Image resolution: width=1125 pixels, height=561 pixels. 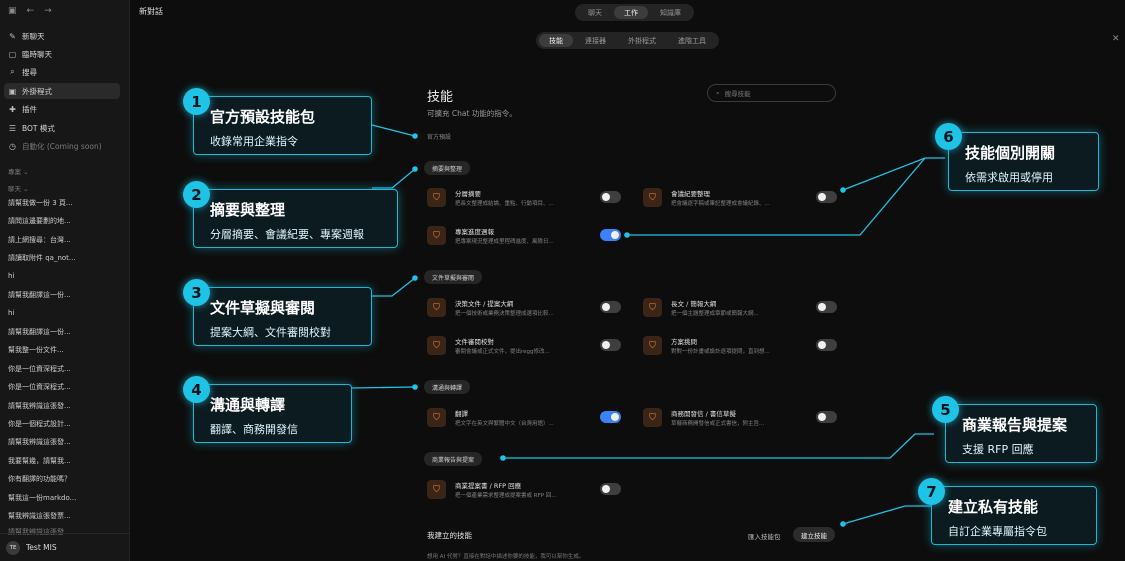 What do you see at coordinates (263, 308) in the screenshot?
I see `callout-title: 文件草擬與審閱` at bounding box center [263, 308].